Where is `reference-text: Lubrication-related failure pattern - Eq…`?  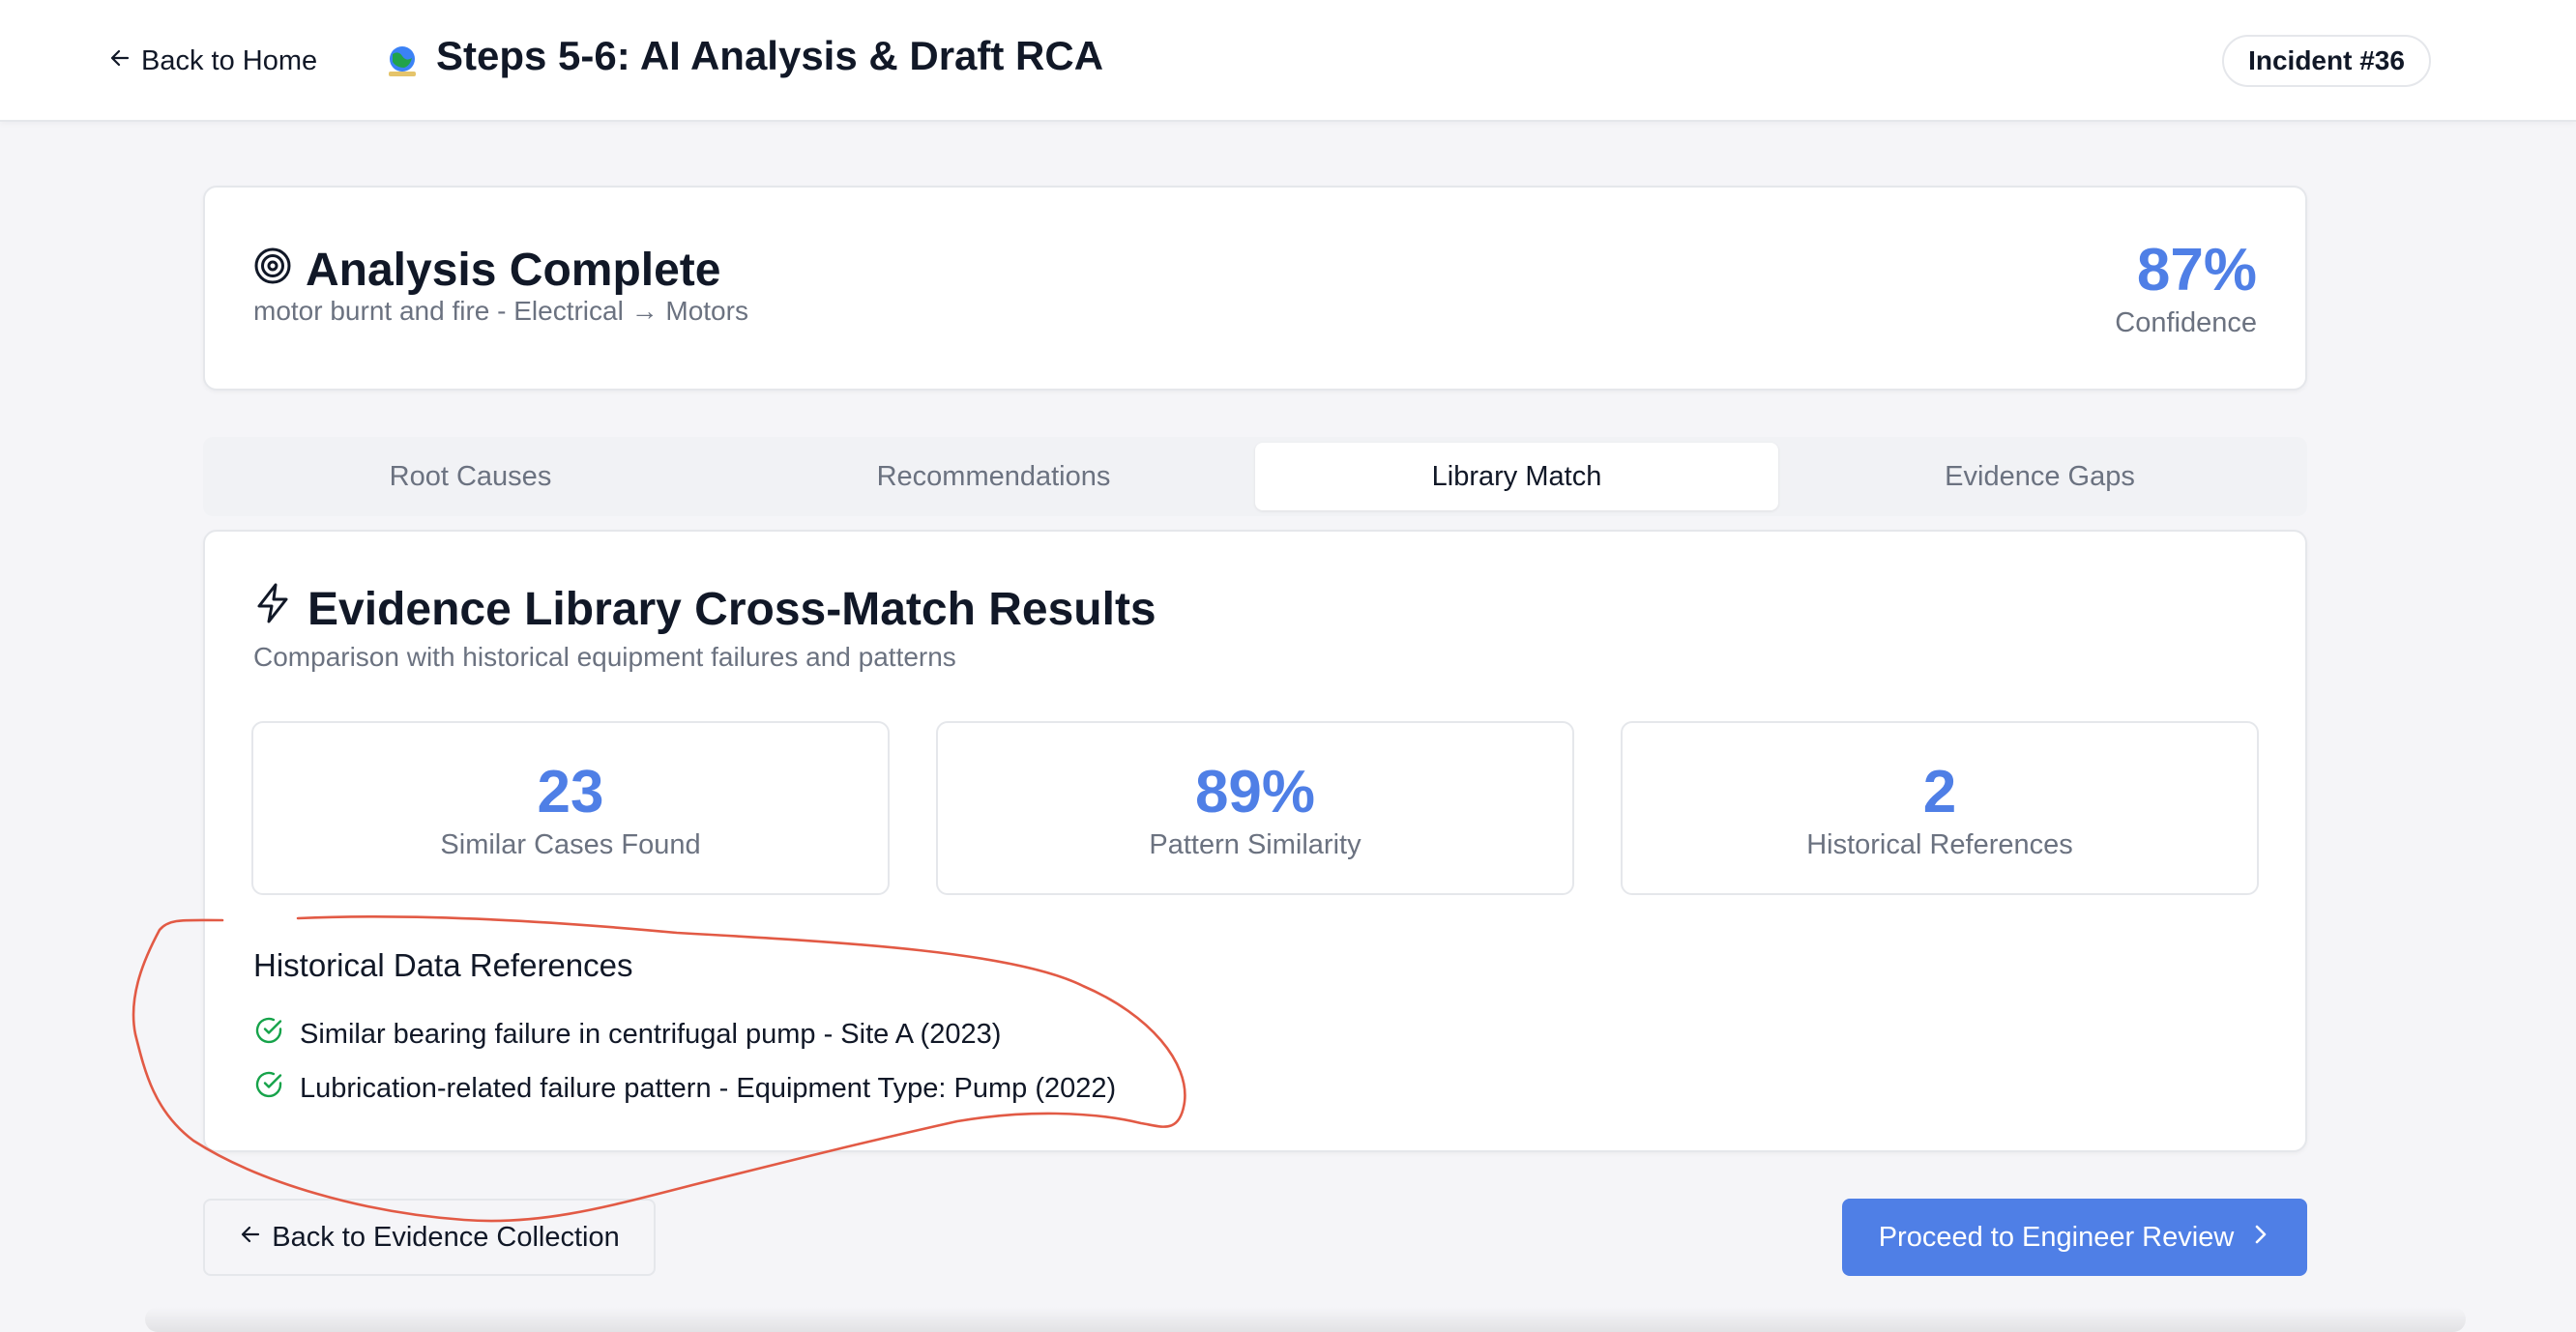
reference-text: Lubrication-related failure pattern - Eq… is located at coordinates (708, 1088).